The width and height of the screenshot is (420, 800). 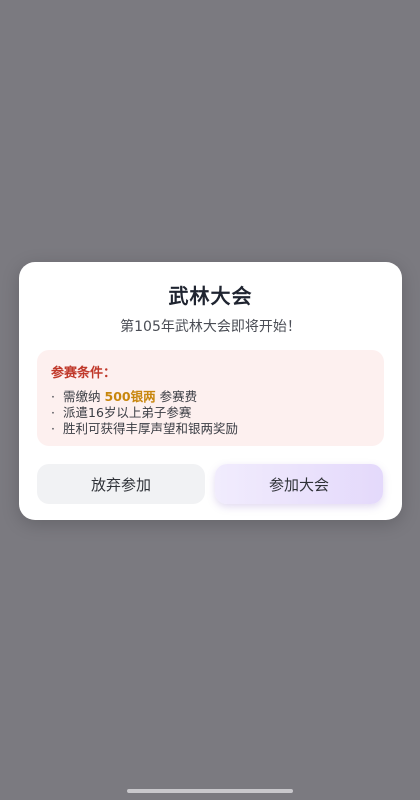 I want to click on condition-item-age: · 派遣16岁以上弟子参赛, so click(x=210, y=413).